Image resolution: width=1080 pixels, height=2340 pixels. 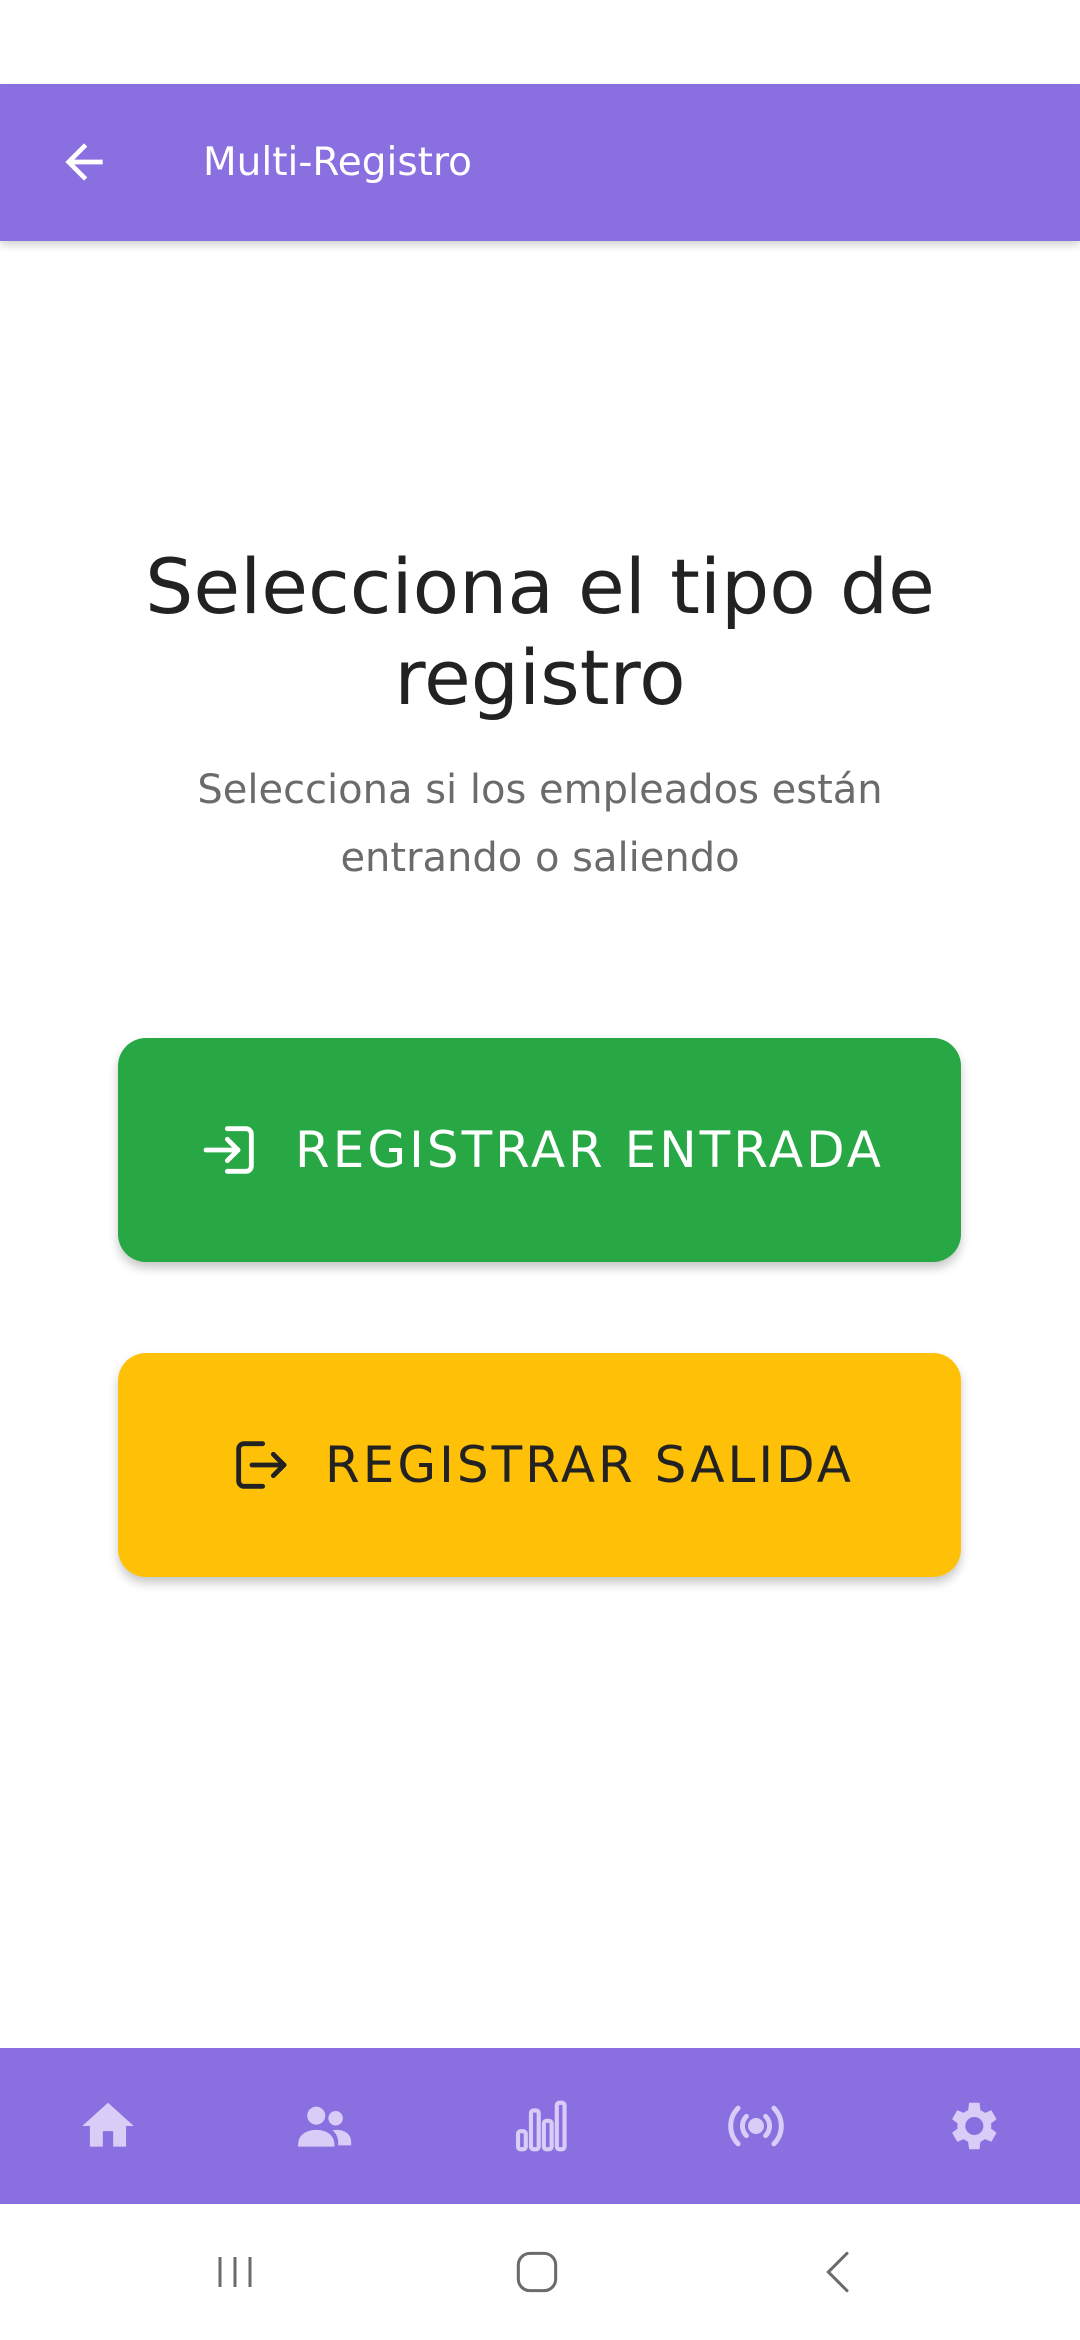 I want to click on system-back-button, so click(x=840, y=2272).